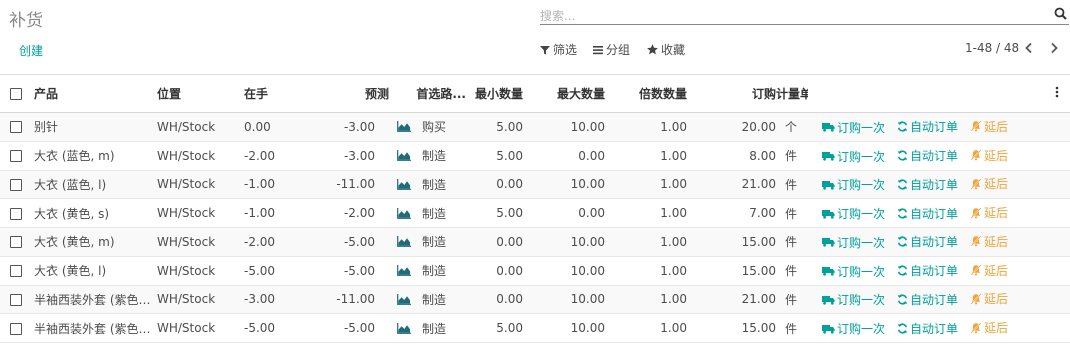 This screenshot has height=346, width=1070. Describe the element at coordinates (792, 94) in the screenshot. I see `col-uom: 计量单位` at that location.